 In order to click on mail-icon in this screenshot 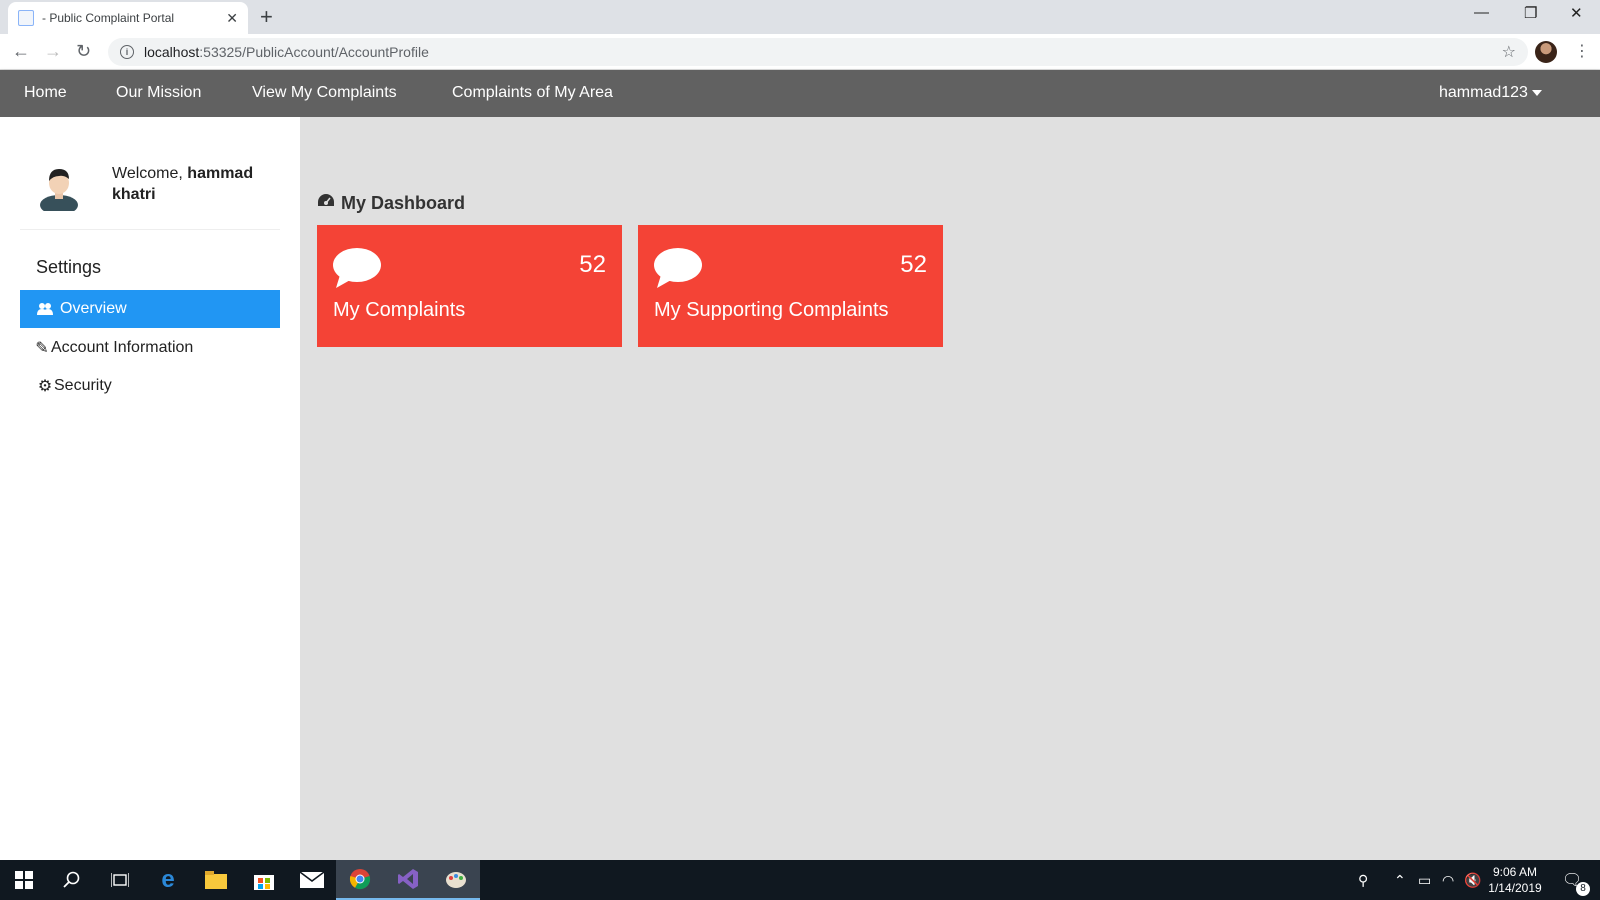, I will do `click(312, 880)`.